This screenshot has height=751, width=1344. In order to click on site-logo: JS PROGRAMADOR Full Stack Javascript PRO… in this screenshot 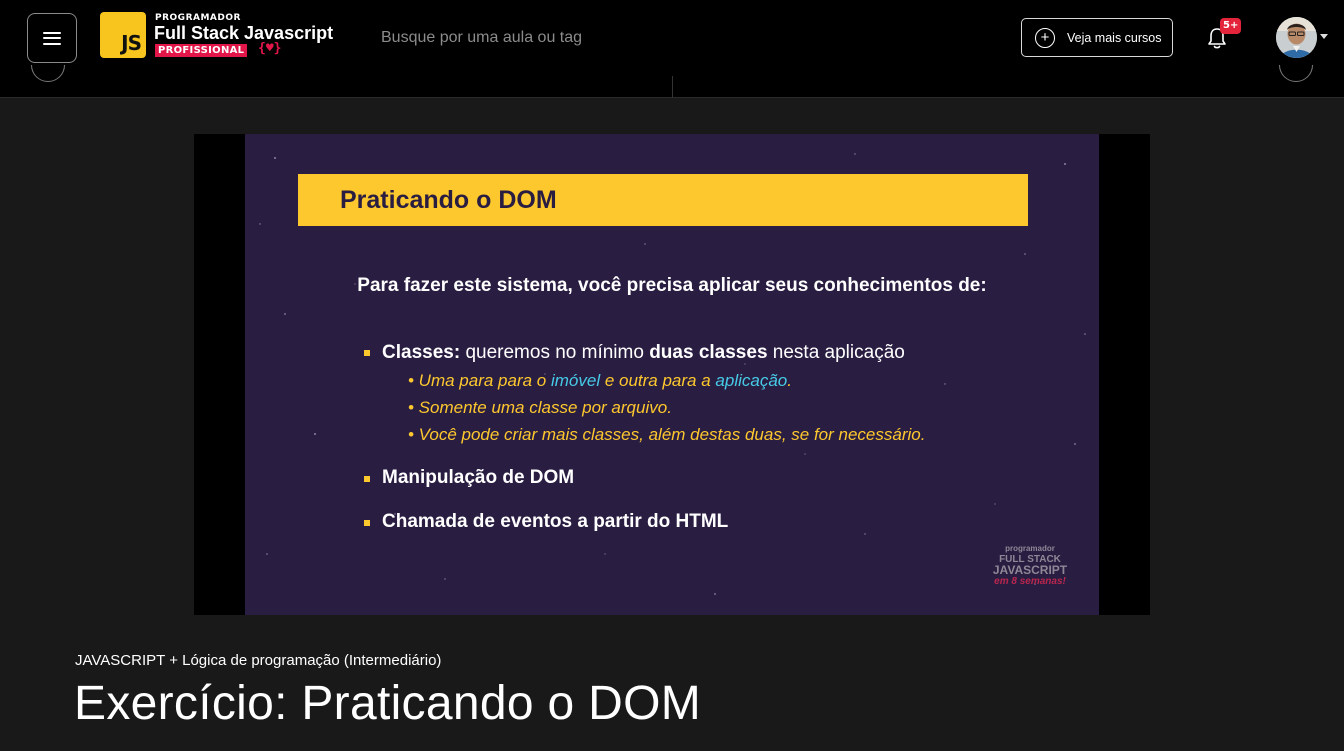, I will do `click(220, 36)`.